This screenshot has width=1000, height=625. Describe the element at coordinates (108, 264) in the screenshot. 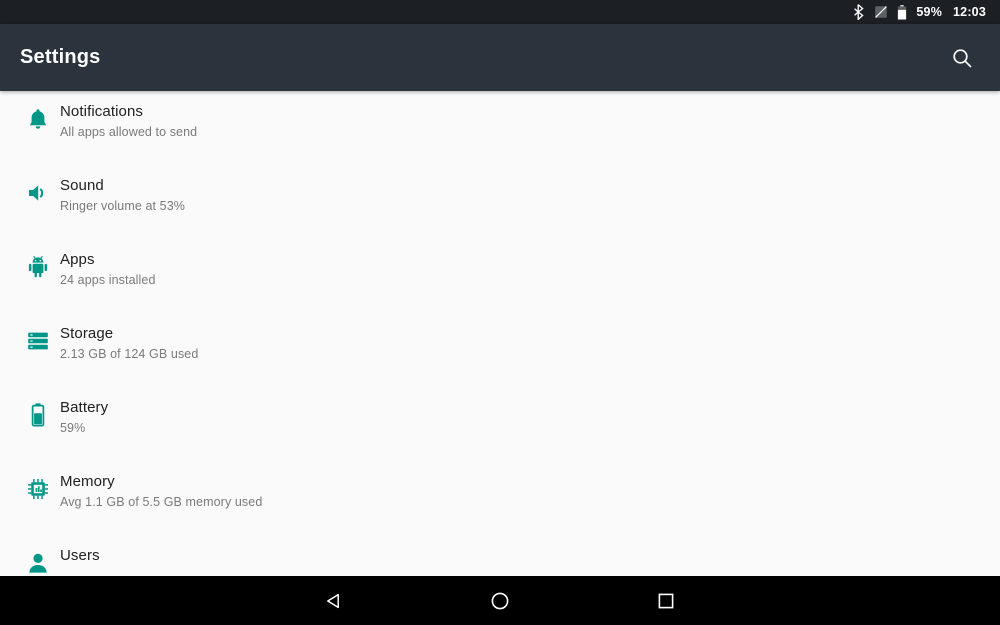

I see `settings-row-text: Apps 24 apps installed` at that location.